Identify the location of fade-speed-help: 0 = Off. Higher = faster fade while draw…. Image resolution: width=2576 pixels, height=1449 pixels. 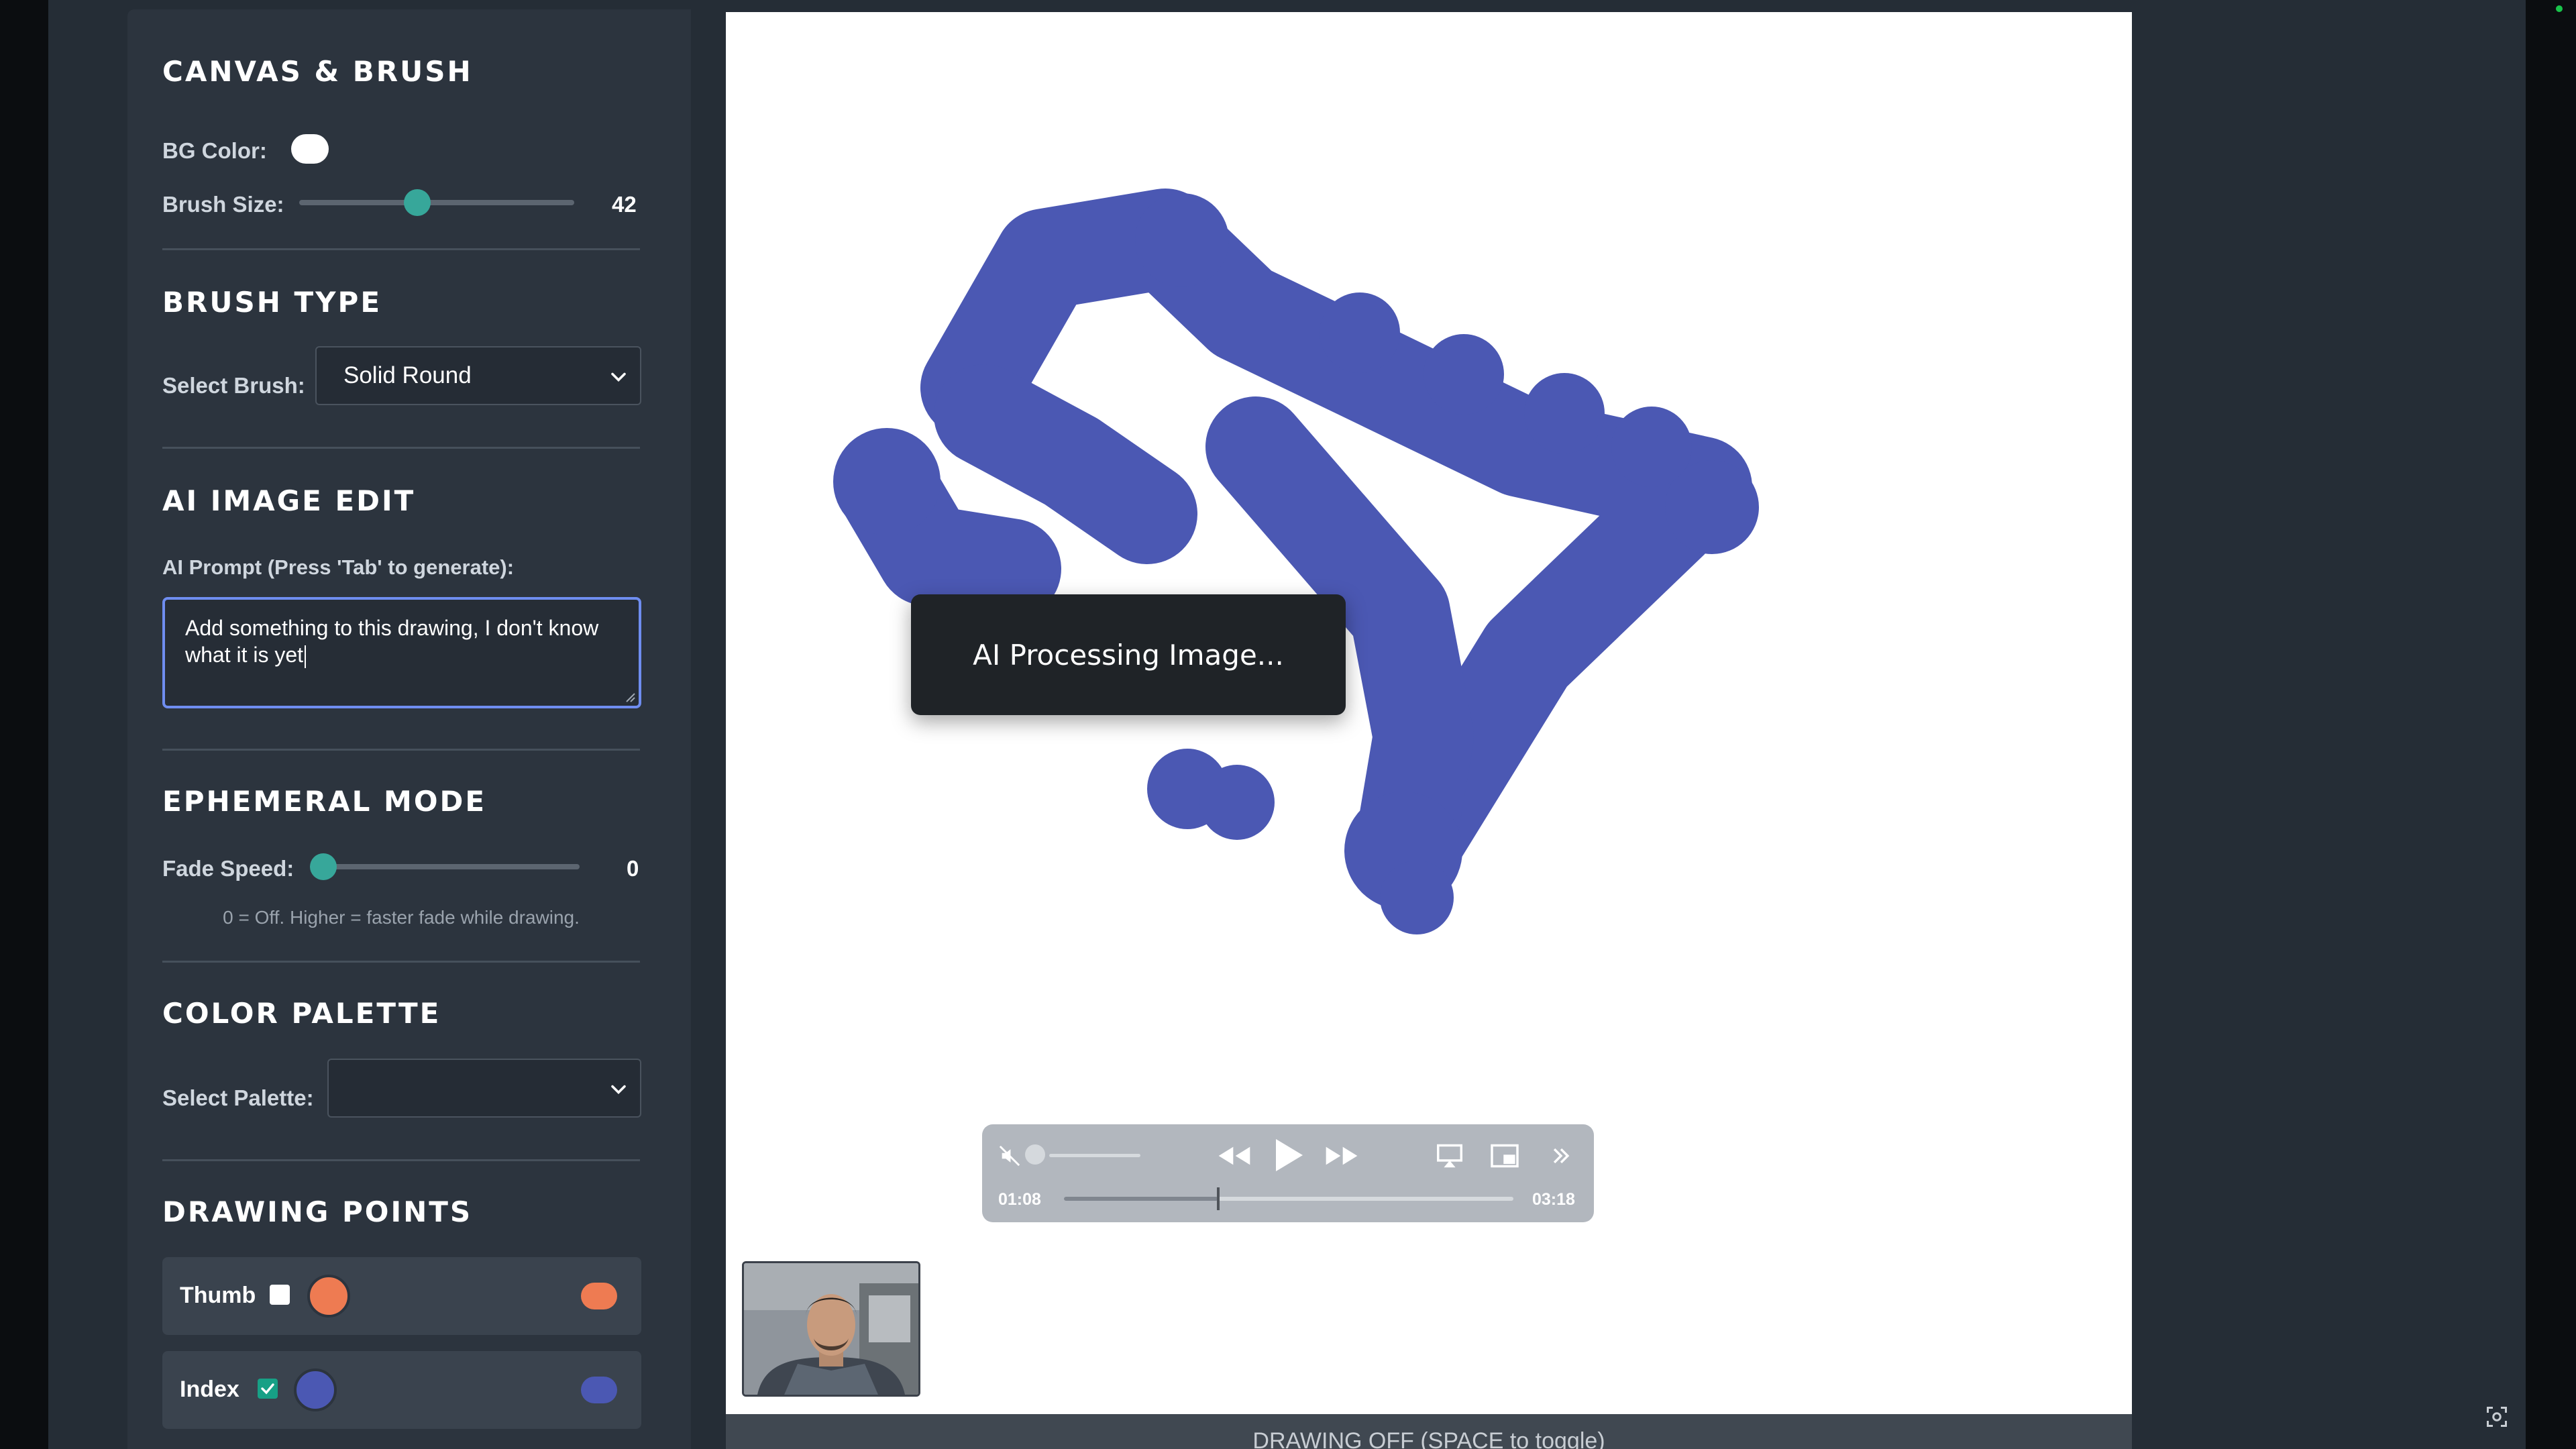
(401, 917).